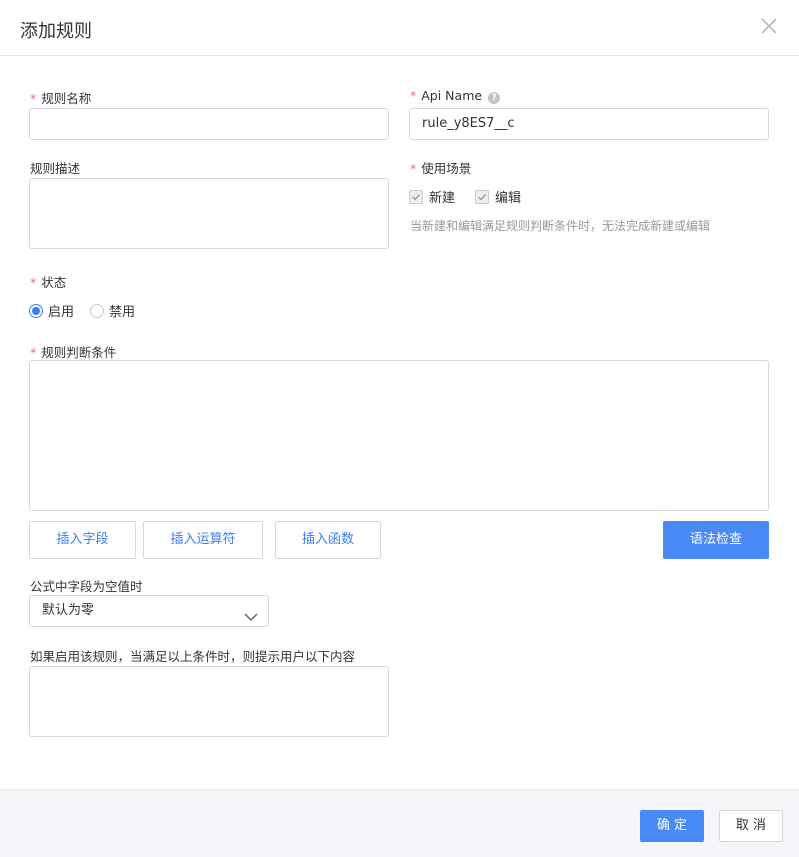  I want to click on api-name-input: rule_y8ES7__c, so click(589, 124).